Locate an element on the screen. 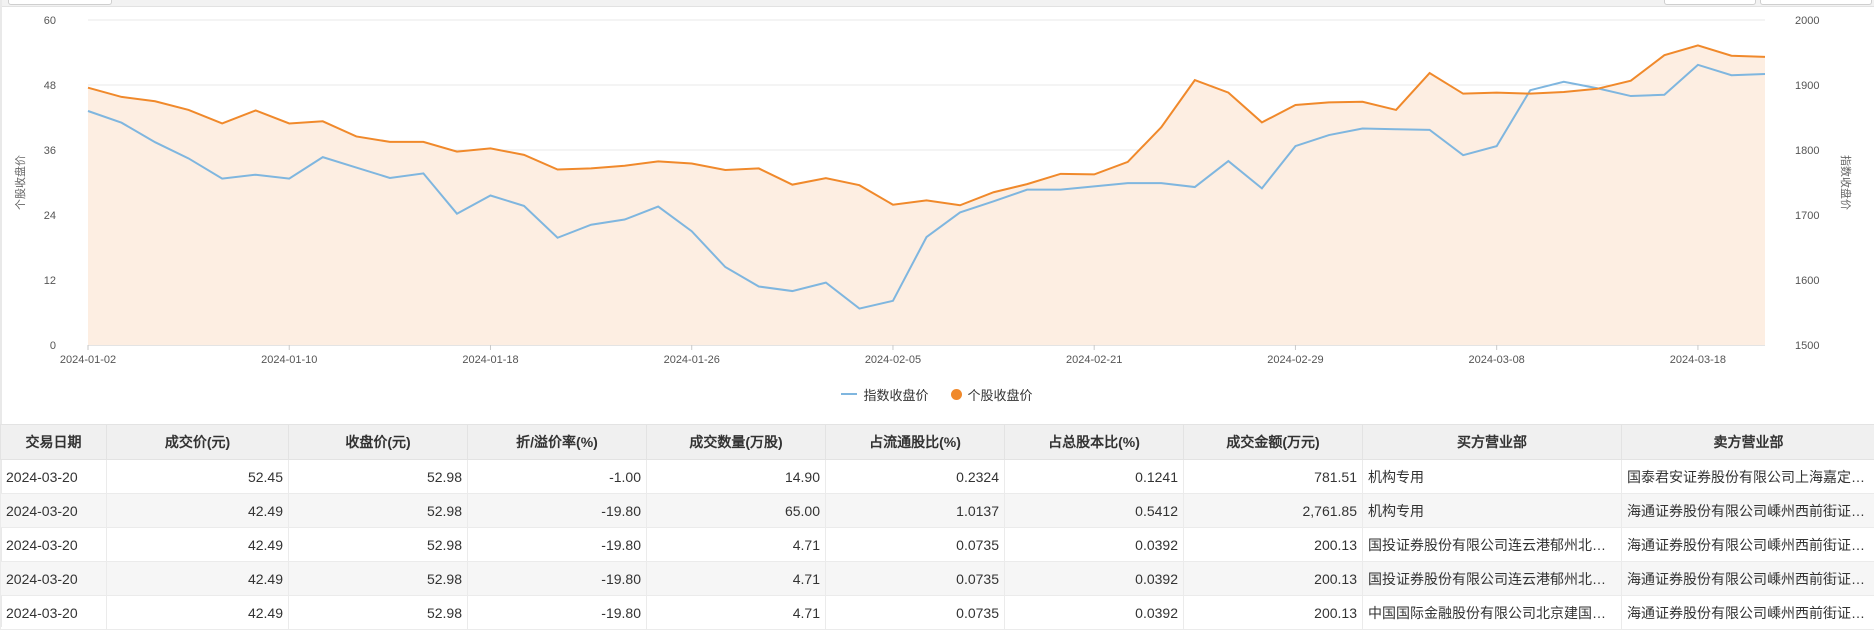 Image resolution: width=1874 pixels, height=630 pixels. cell-volume: 14.90 is located at coordinates (736, 477).